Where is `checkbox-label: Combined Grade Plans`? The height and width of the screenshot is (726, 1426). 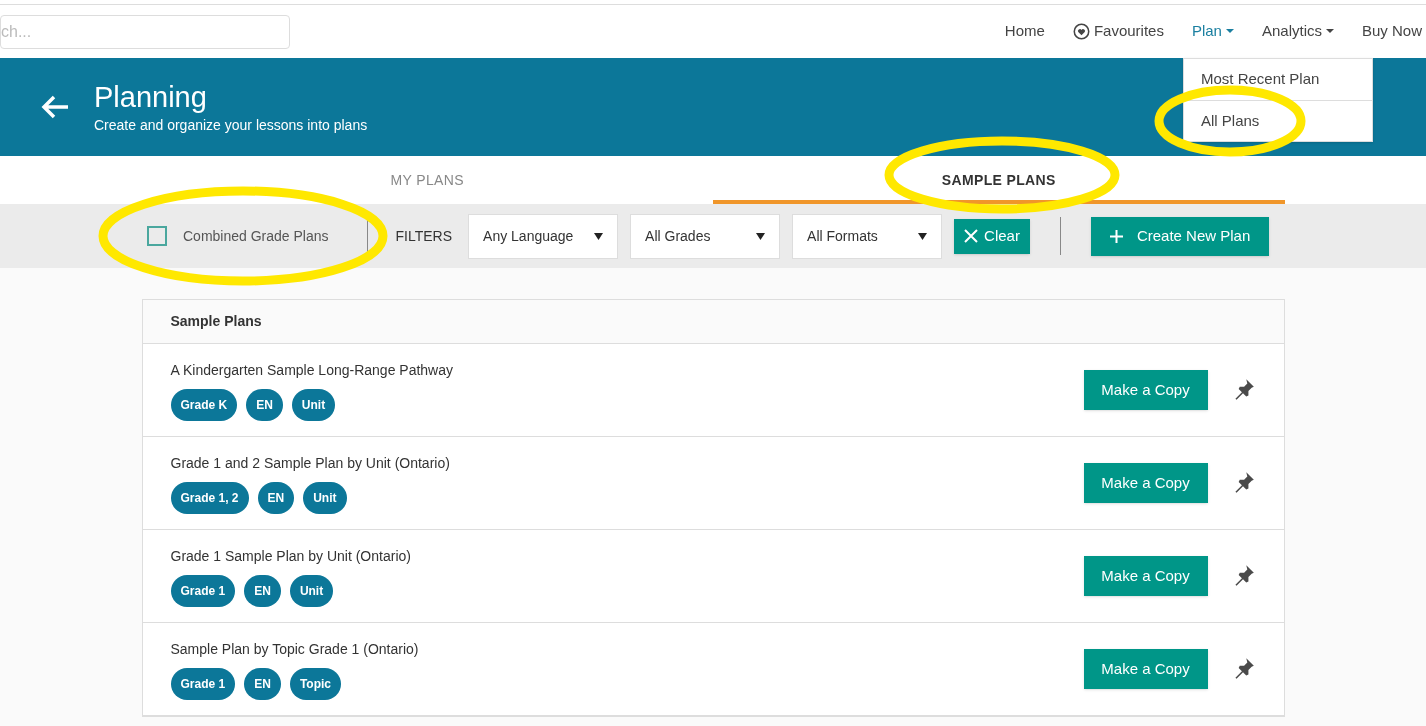 checkbox-label: Combined Grade Plans is located at coordinates (256, 236).